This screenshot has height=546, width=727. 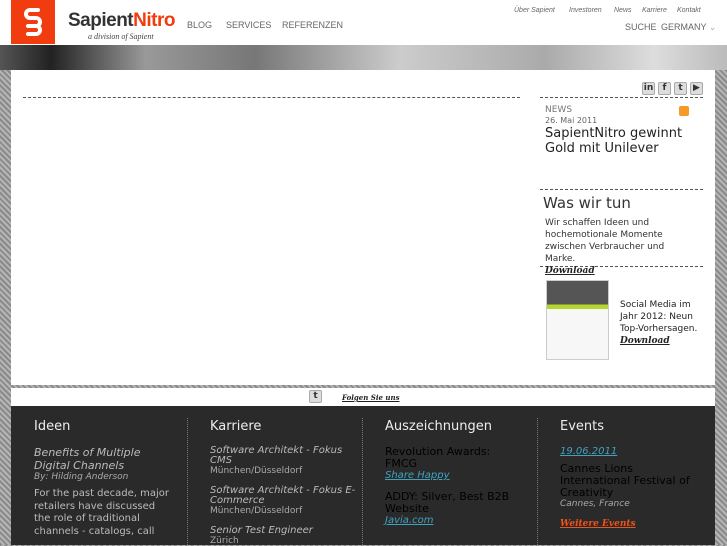 What do you see at coordinates (101, 20) in the screenshot?
I see `brand-part: Sapient` at bounding box center [101, 20].